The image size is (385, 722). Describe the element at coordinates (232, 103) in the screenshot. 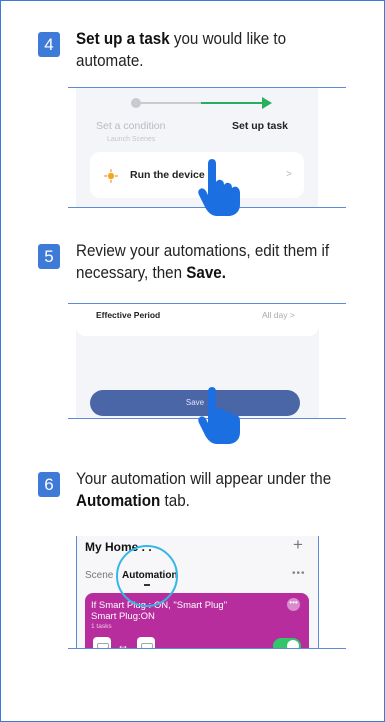

I see `progress-line-green` at that location.